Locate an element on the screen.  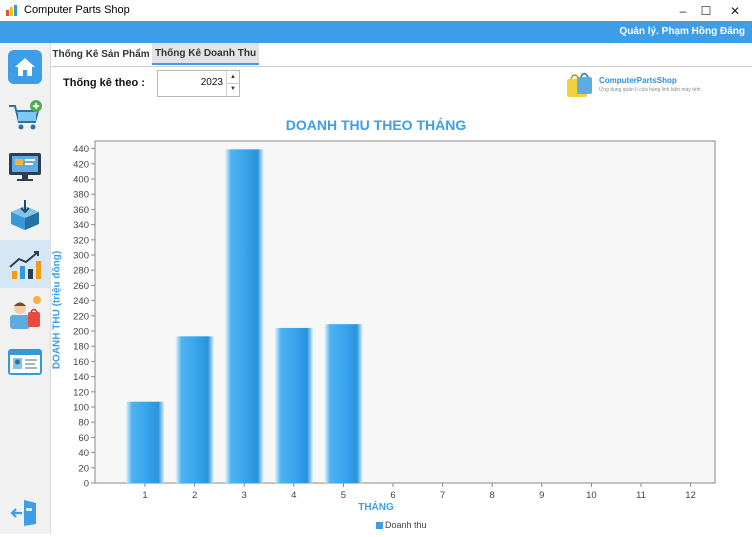
tab-bar: Thống Kê Sản Phẩm Thống Kê Doanh Thu is located at coordinates (401, 55).